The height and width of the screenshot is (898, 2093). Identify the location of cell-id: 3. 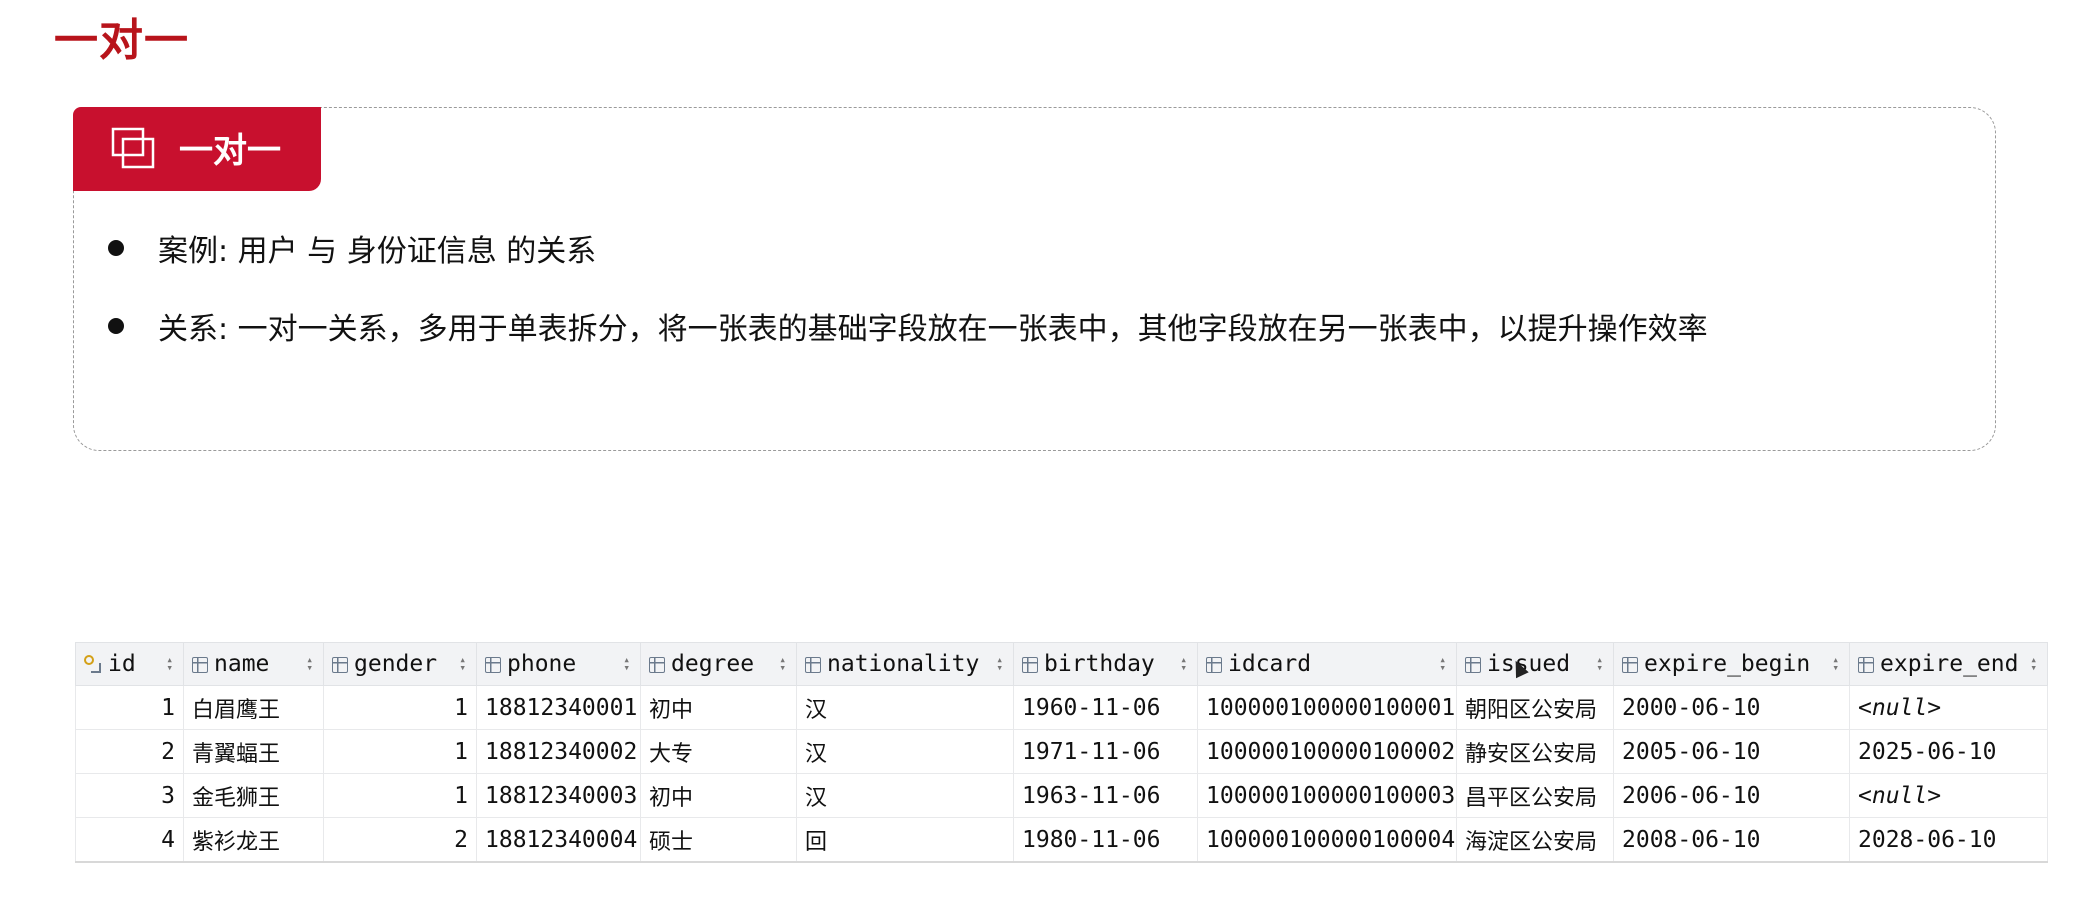
(129, 795).